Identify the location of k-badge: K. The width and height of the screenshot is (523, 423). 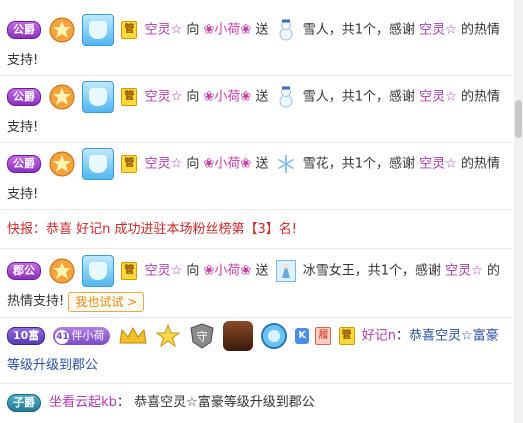
(302, 336).